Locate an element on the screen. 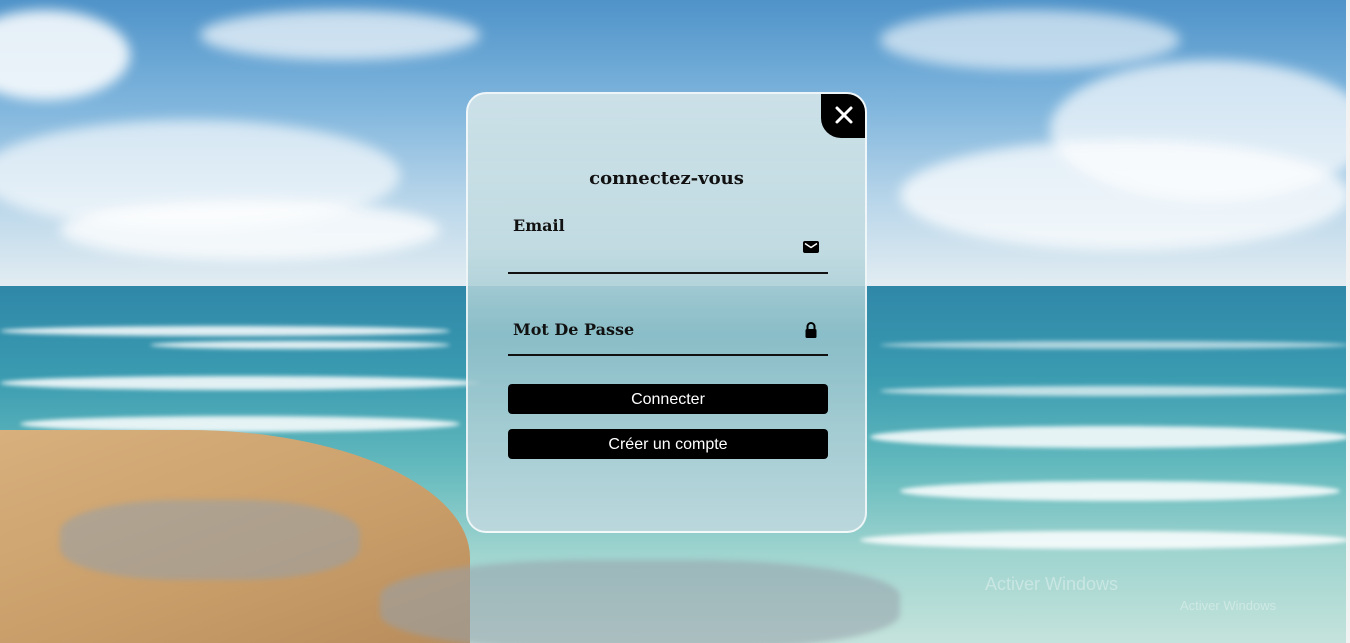  login-title: connectez-vous is located at coordinates (666, 178).